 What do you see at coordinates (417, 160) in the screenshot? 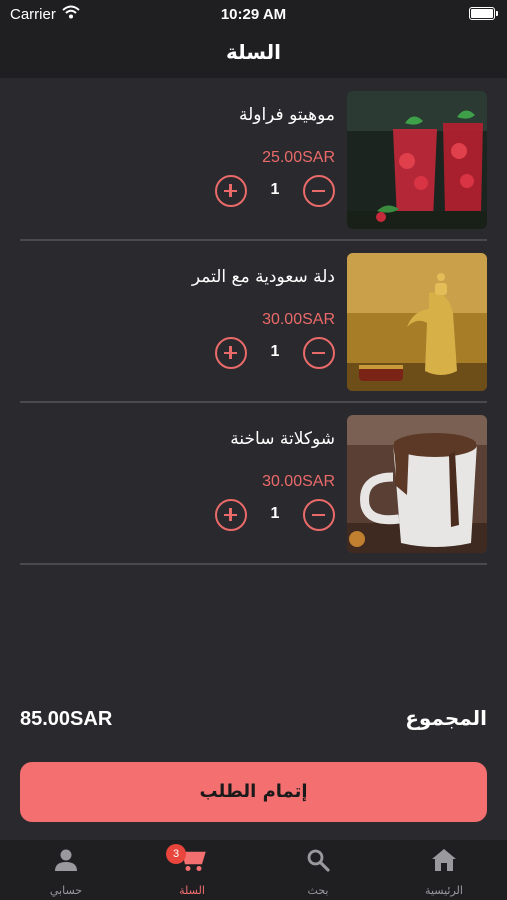
I see `strawberry-mojito-image` at bounding box center [417, 160].